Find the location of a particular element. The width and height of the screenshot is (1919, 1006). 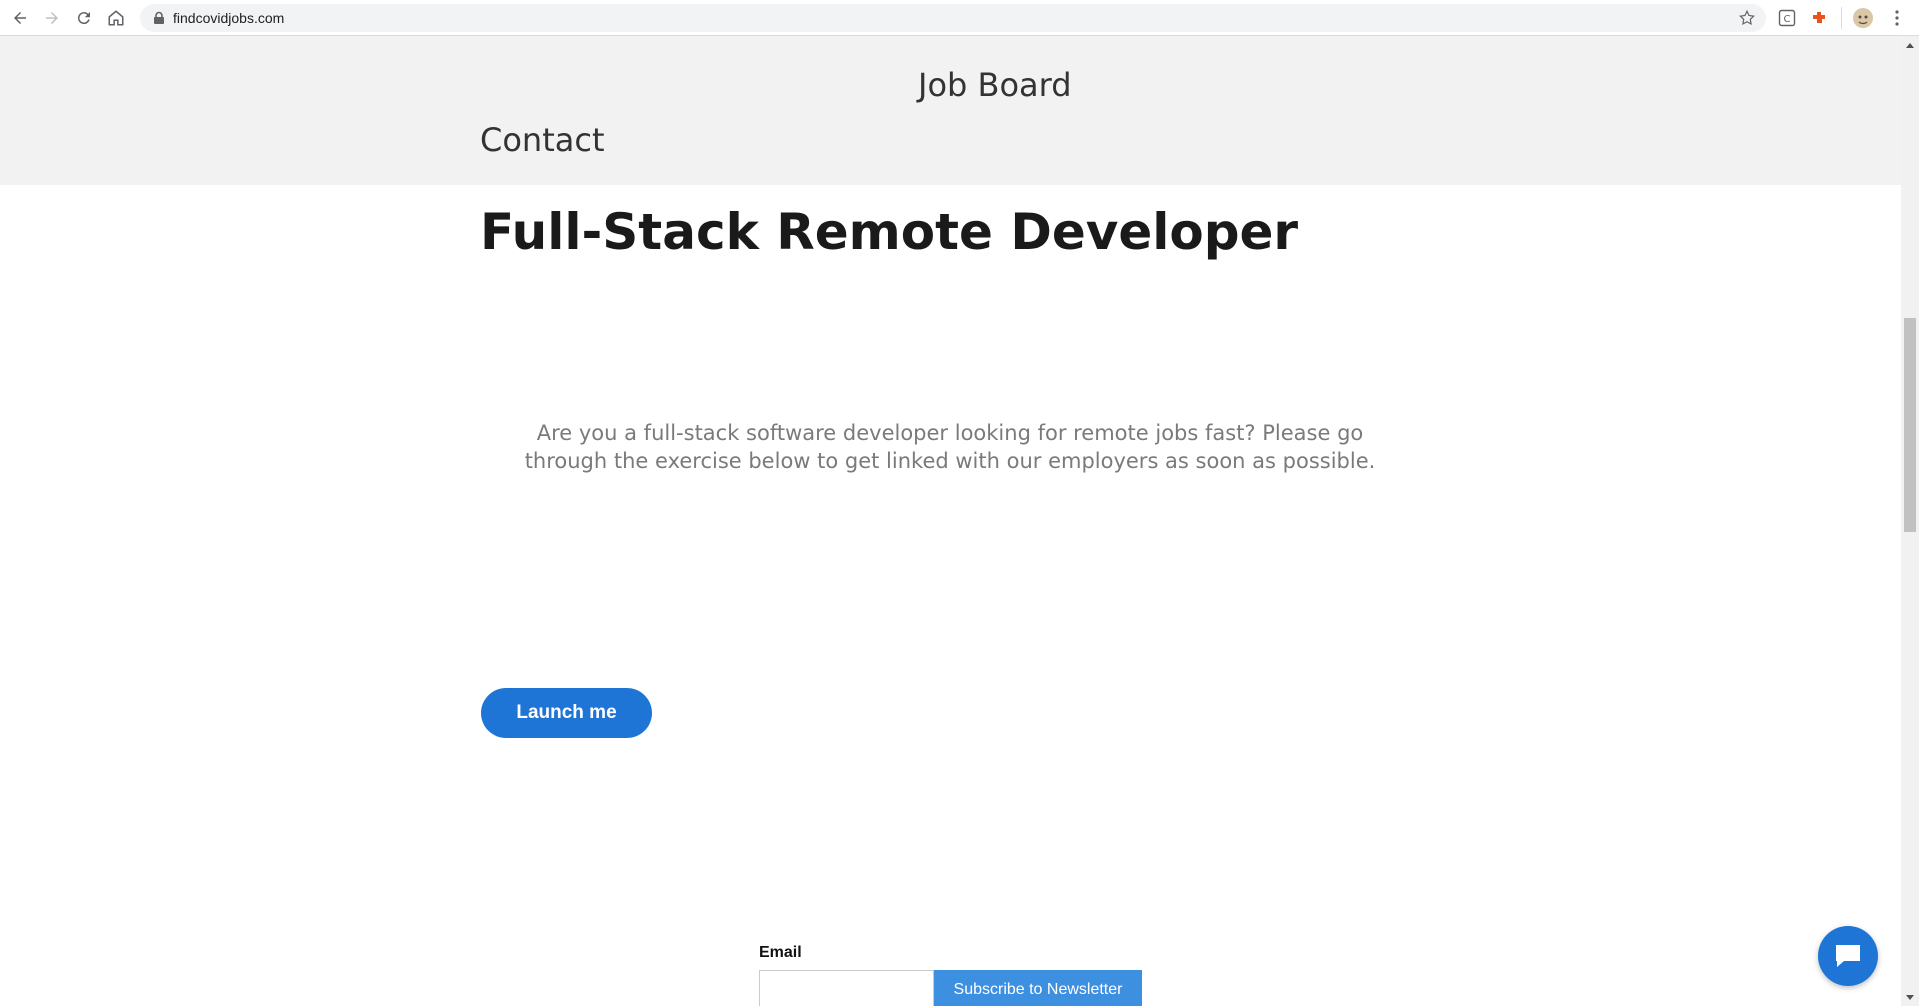

home-button is located at coordinates (116, 18).